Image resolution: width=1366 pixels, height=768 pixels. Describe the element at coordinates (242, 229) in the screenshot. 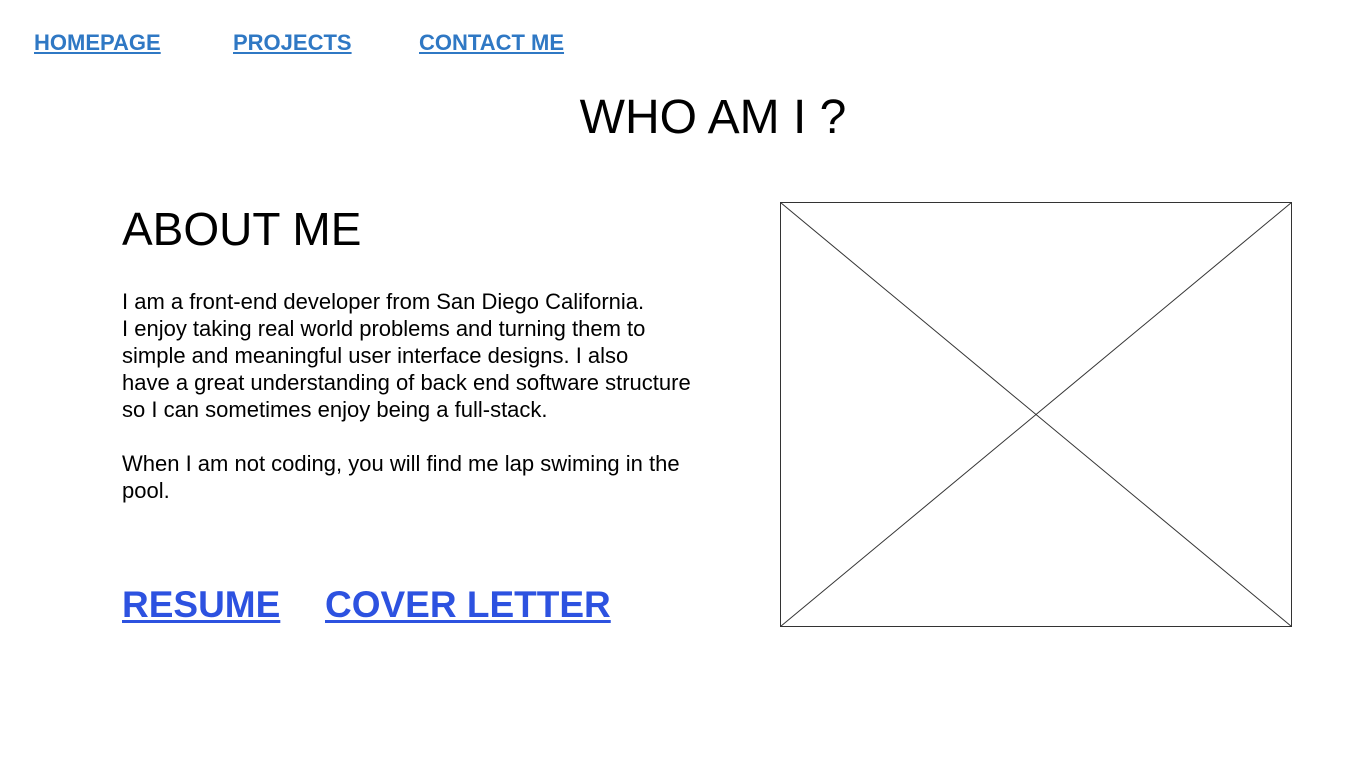

I see `about-heading: ABOUT ME` at that location.